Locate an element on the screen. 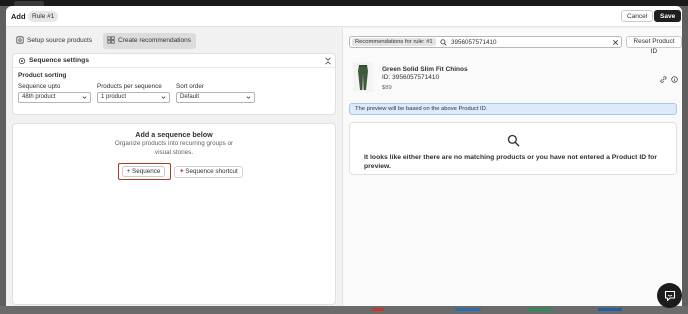  add-sequence-label: Sequence is located at coordinates (146, 171).